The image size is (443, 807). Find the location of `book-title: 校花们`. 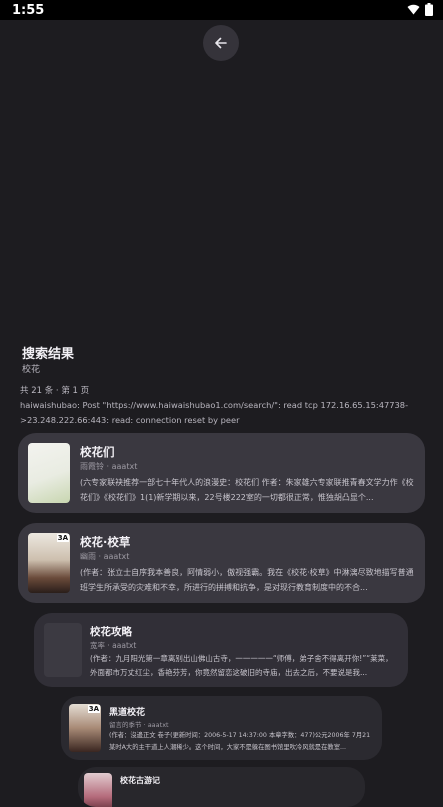

book-title: 校花们 is located at coordinates (97, 452).